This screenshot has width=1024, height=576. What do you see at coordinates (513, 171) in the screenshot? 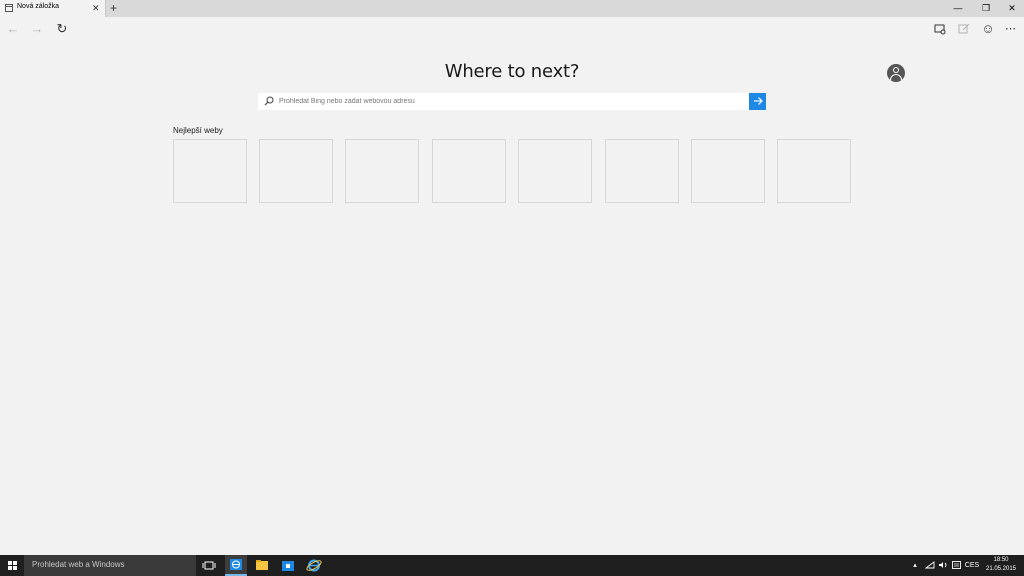
I see `top-sites-grid` at bounding box center [513, 171].